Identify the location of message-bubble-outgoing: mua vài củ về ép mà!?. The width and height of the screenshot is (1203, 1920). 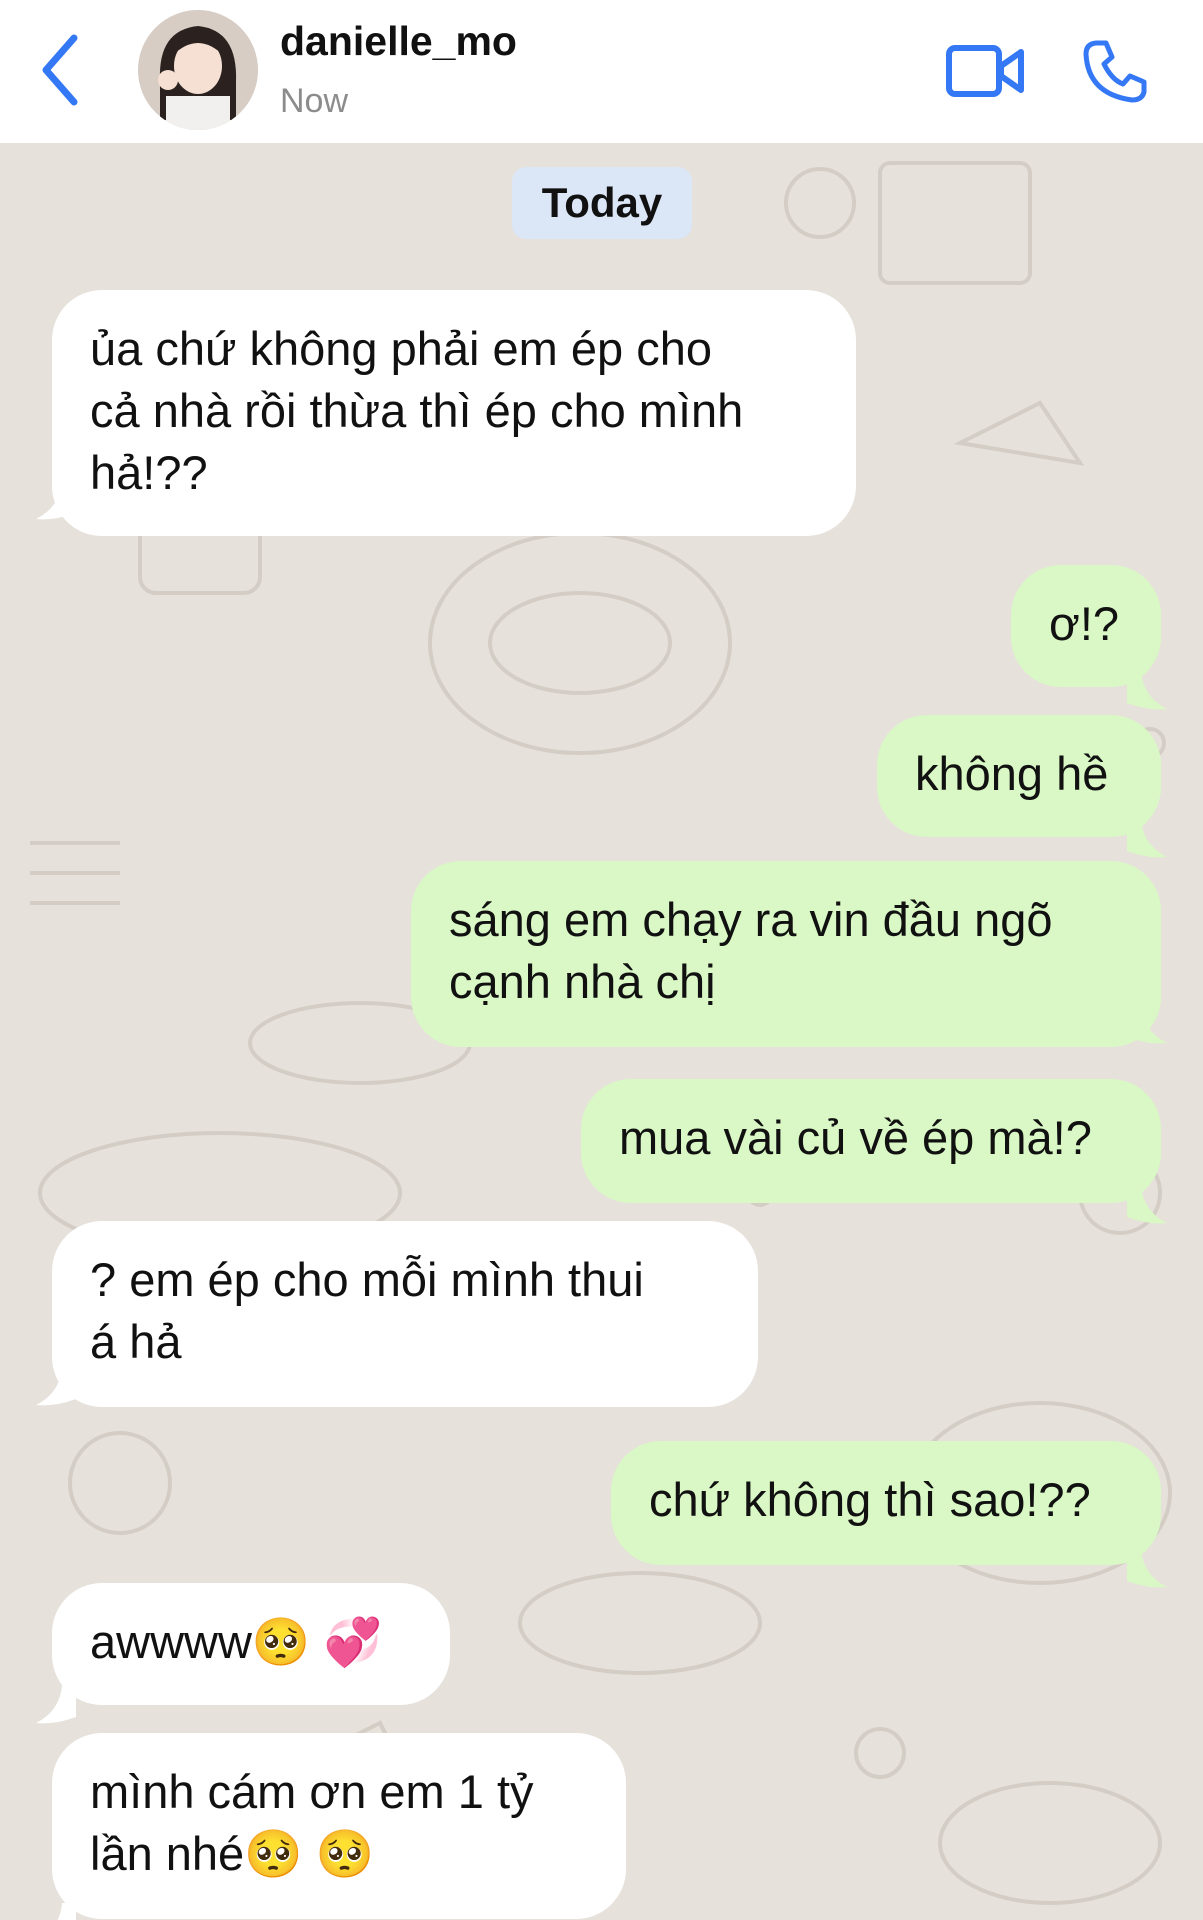
(871, 1141).